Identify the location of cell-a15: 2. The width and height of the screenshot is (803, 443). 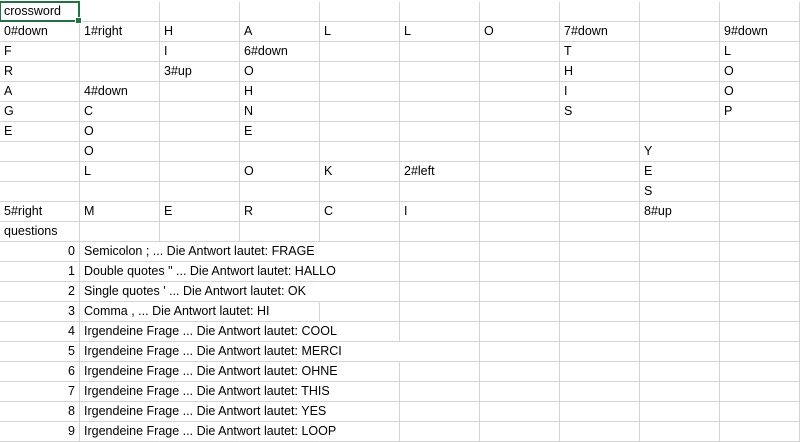
(40, 292).